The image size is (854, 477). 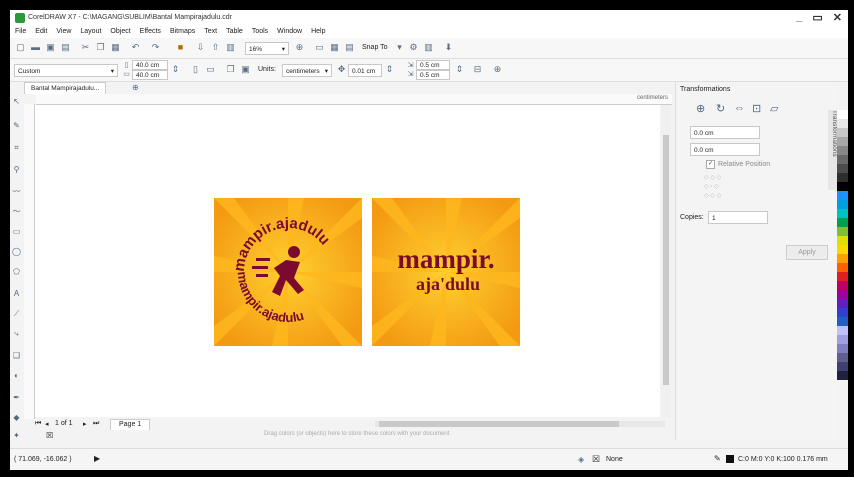 What do you see at coordinates (38, 424) in the screenshot?
I see `first-page-icon: ⏮` at bounding box center [38, 424].